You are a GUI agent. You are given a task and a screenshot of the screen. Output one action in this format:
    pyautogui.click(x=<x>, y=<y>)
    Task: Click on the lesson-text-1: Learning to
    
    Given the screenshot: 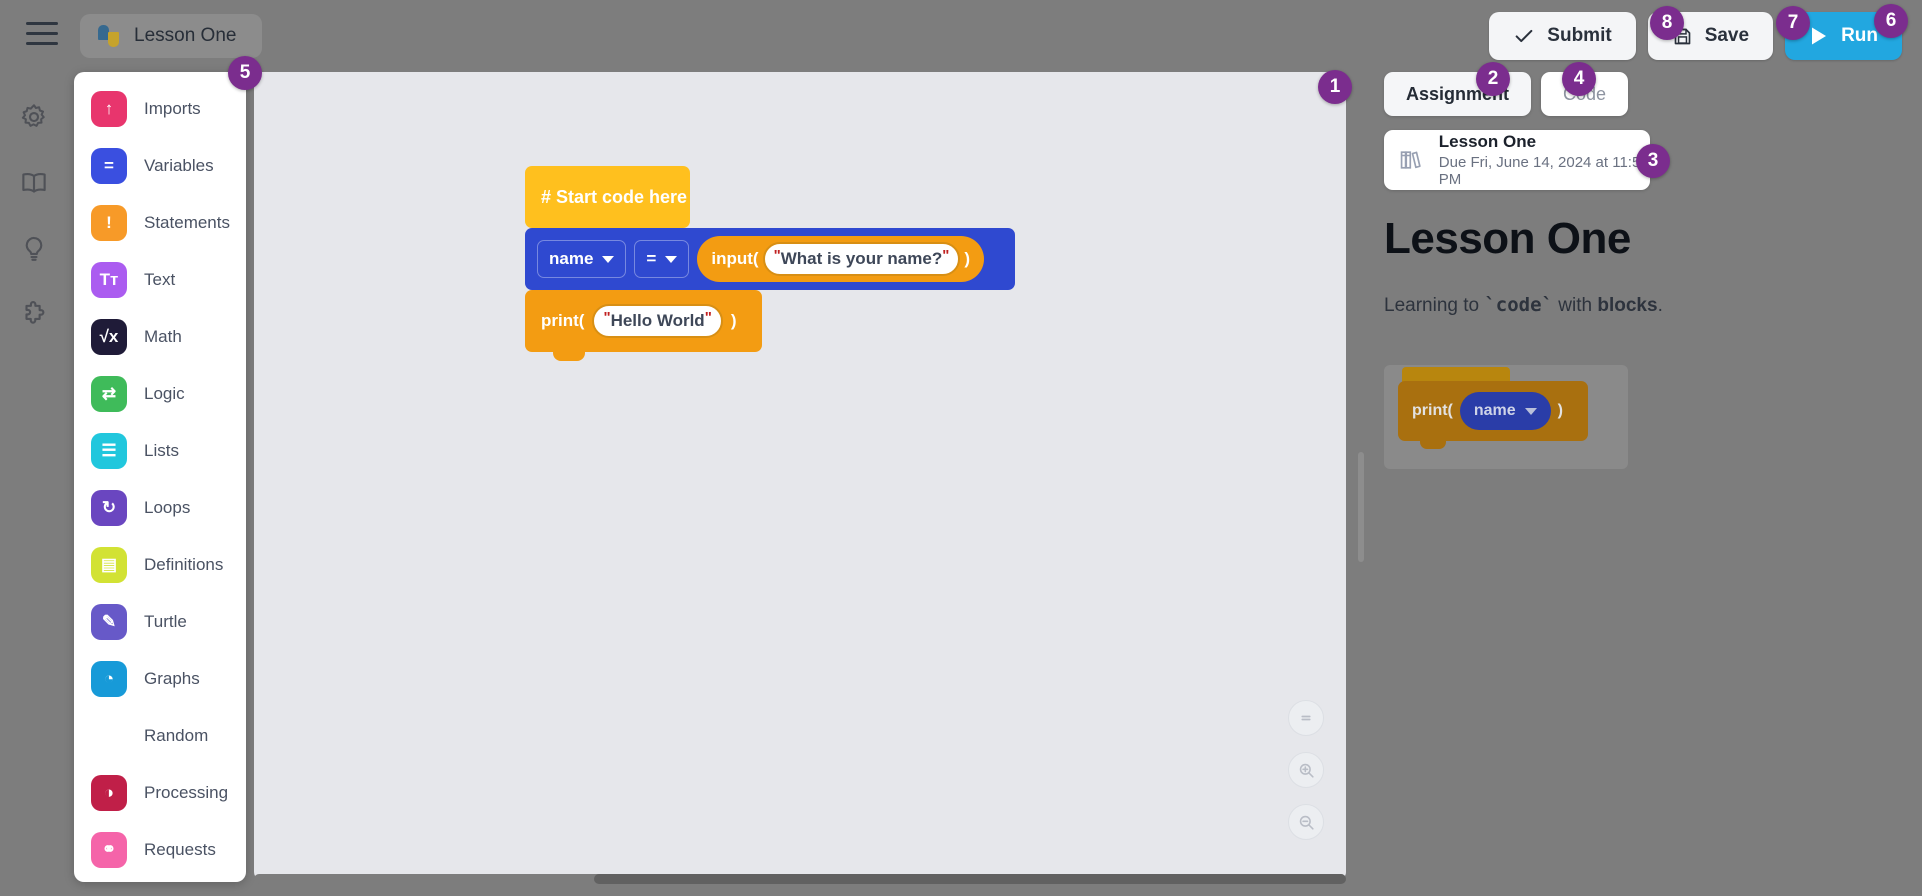 What is the action you would take?
    pyautogui.click(x=1434, y=305)
    